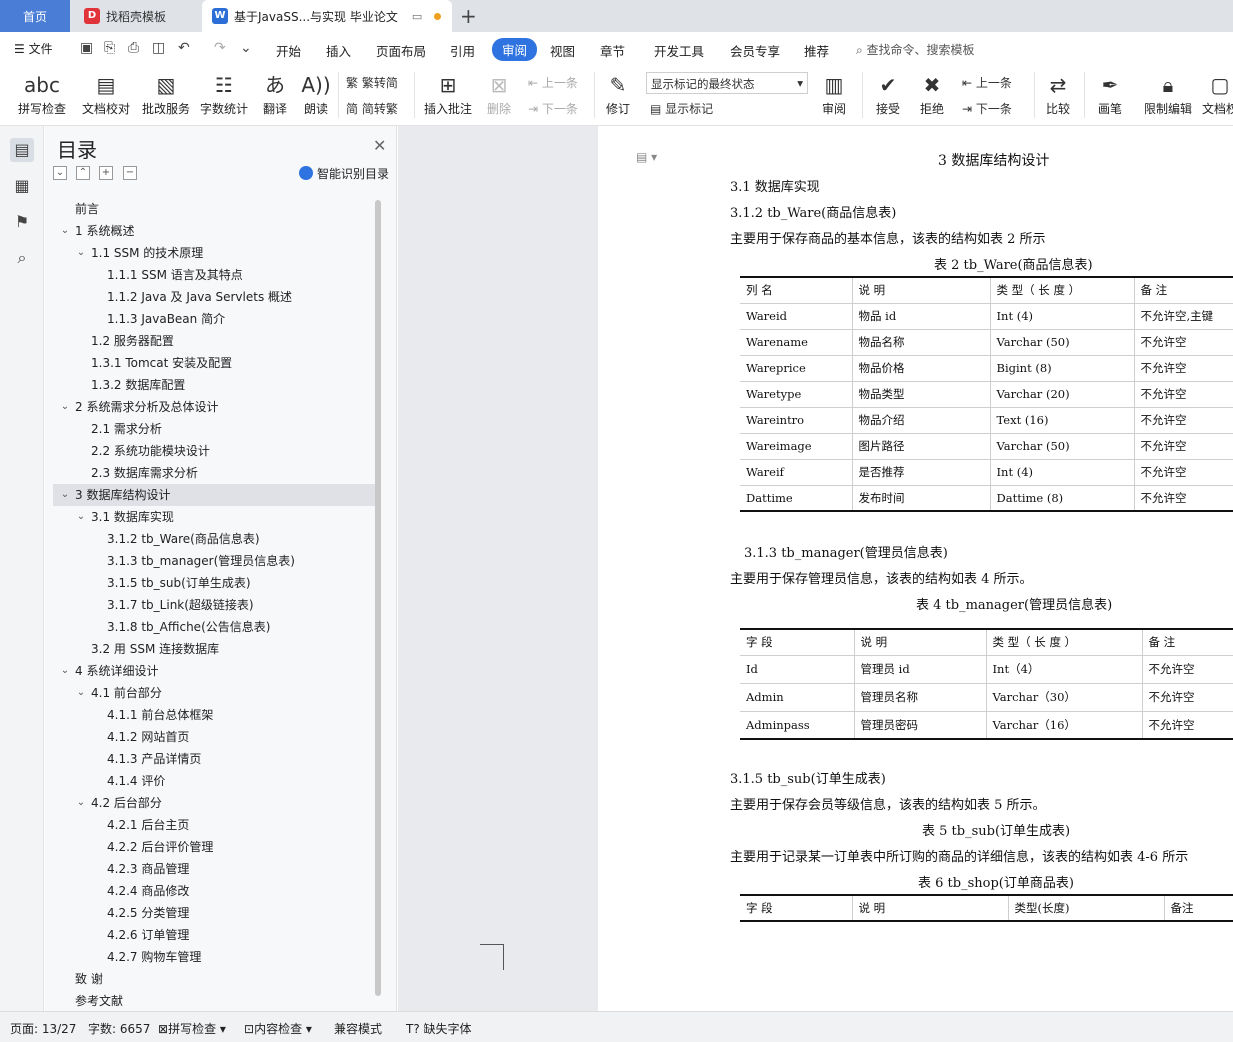  Describe the element at coordinates (468, 16) in the screenshot. I see `new-tab-icon: +` at that location.